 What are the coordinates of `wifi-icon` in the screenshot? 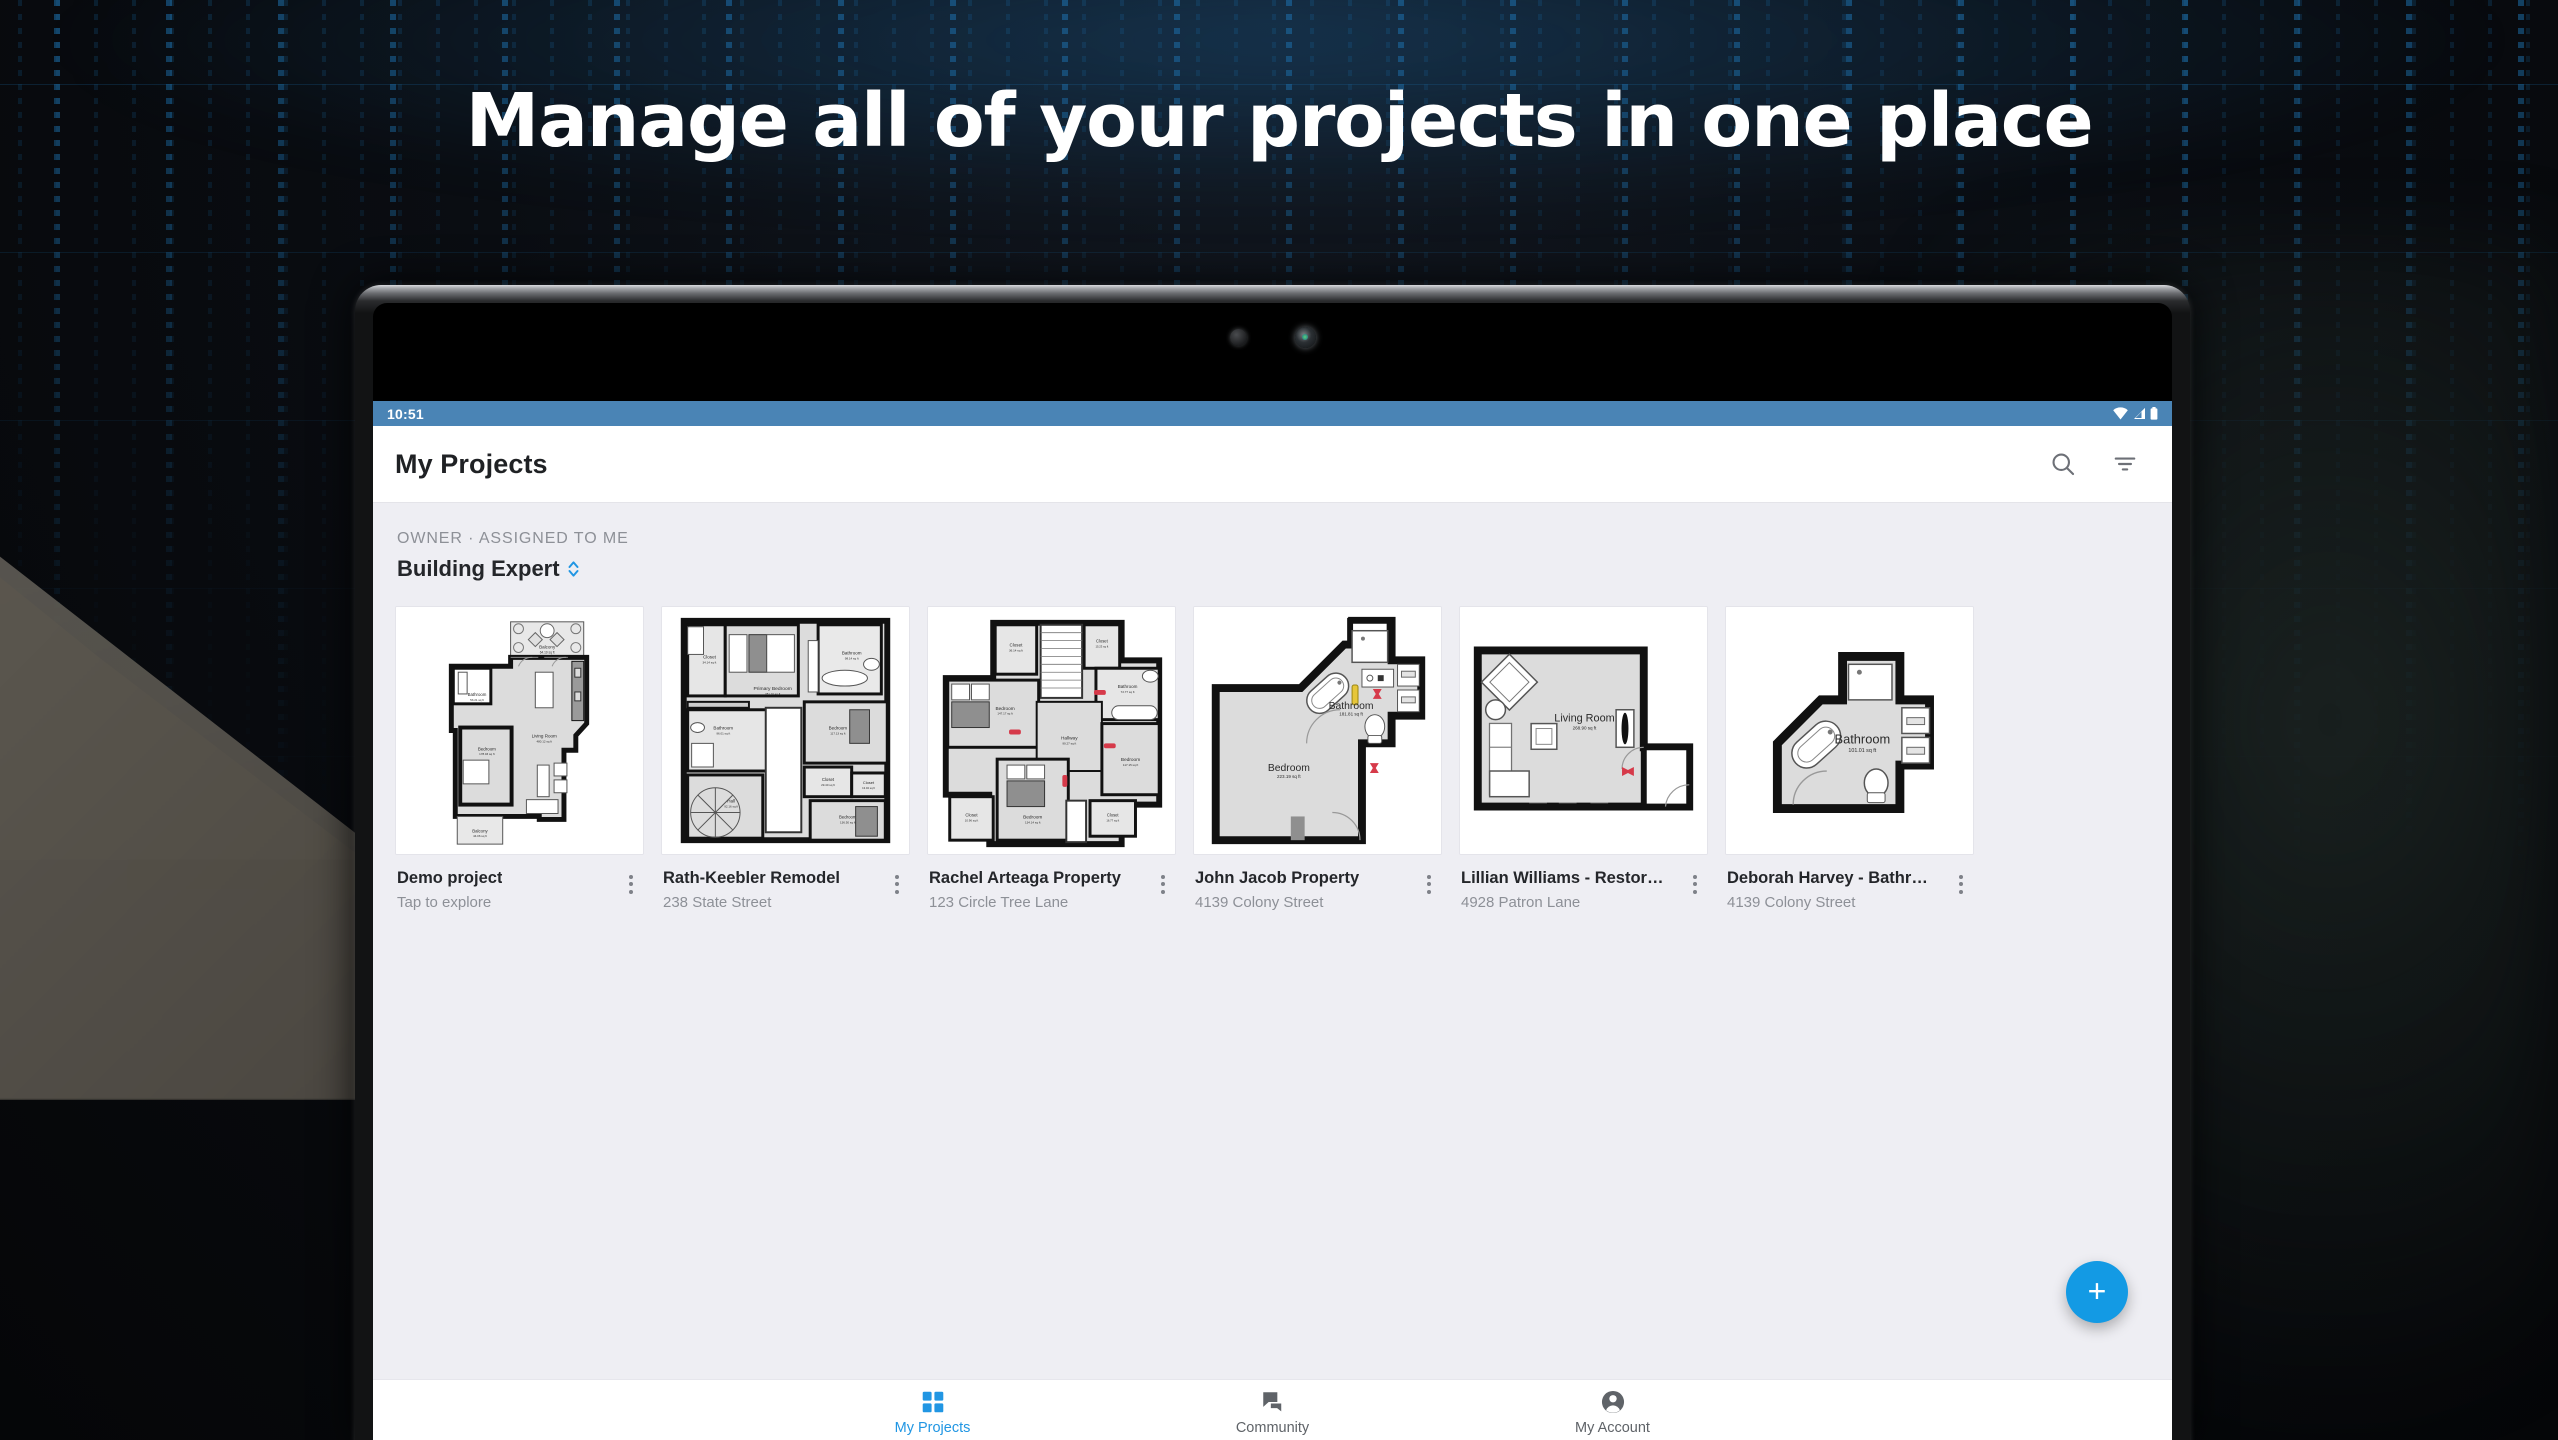 It's located at (2120, 413).